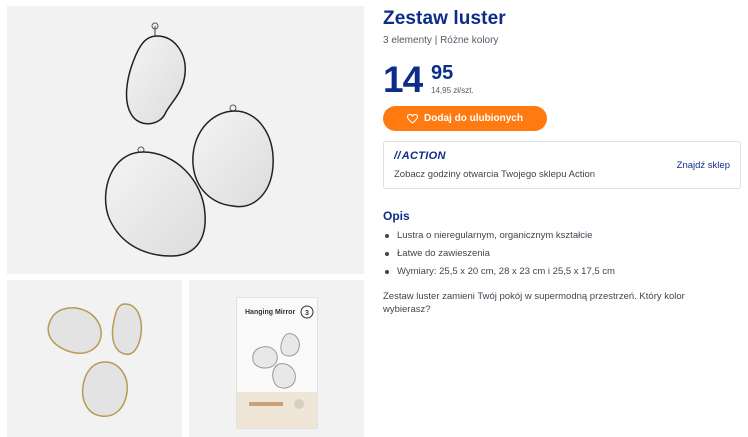 The width and height of the screenshot is (748, 437). I want to click on action-logo: //ACTION, so click(420, 156).